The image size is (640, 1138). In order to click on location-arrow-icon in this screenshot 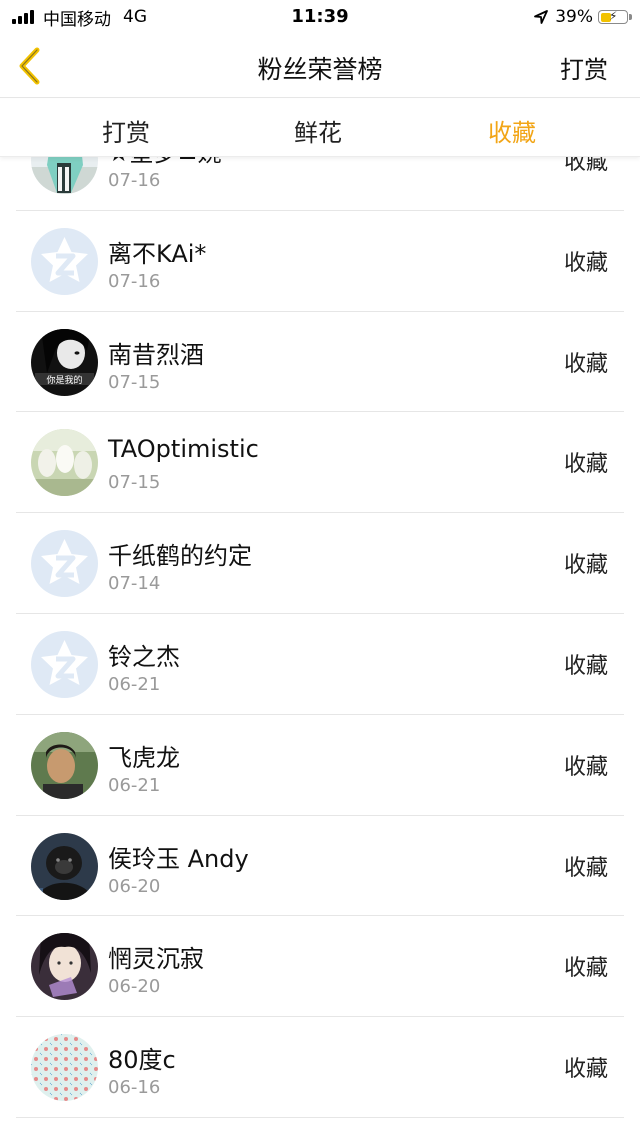, I will do `click(541, 17)`.